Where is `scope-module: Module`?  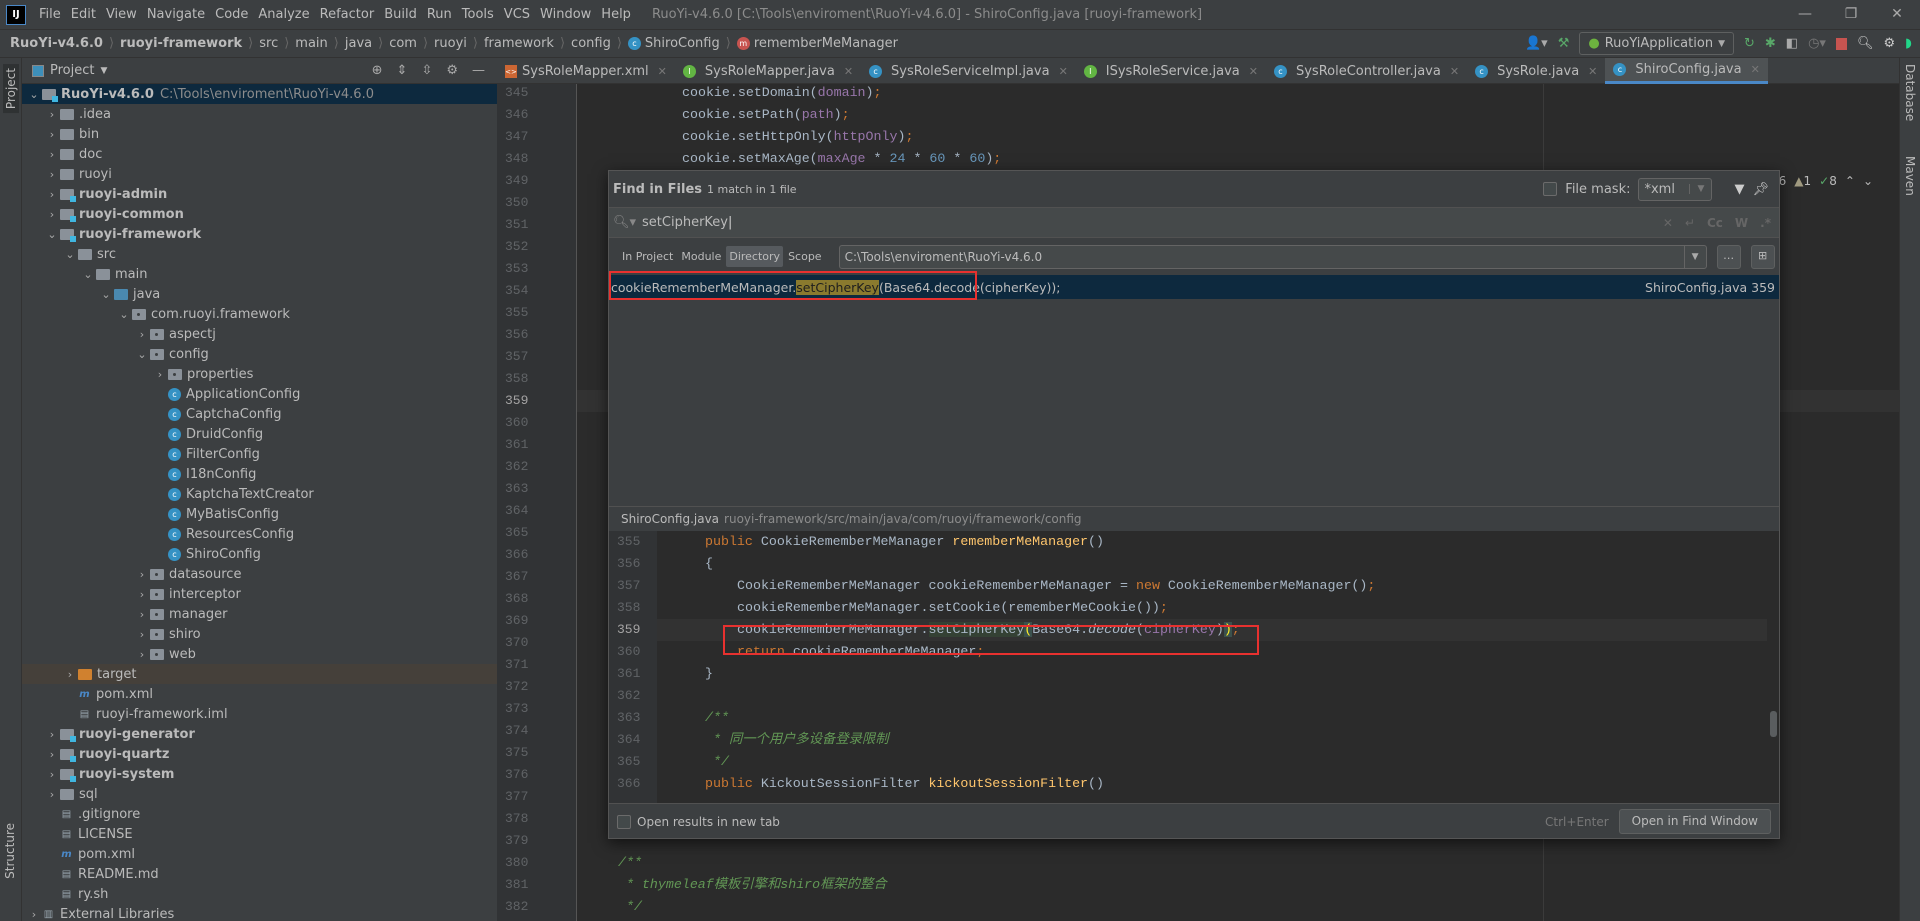 scope-module: Module is located at coordinates (701, 256).